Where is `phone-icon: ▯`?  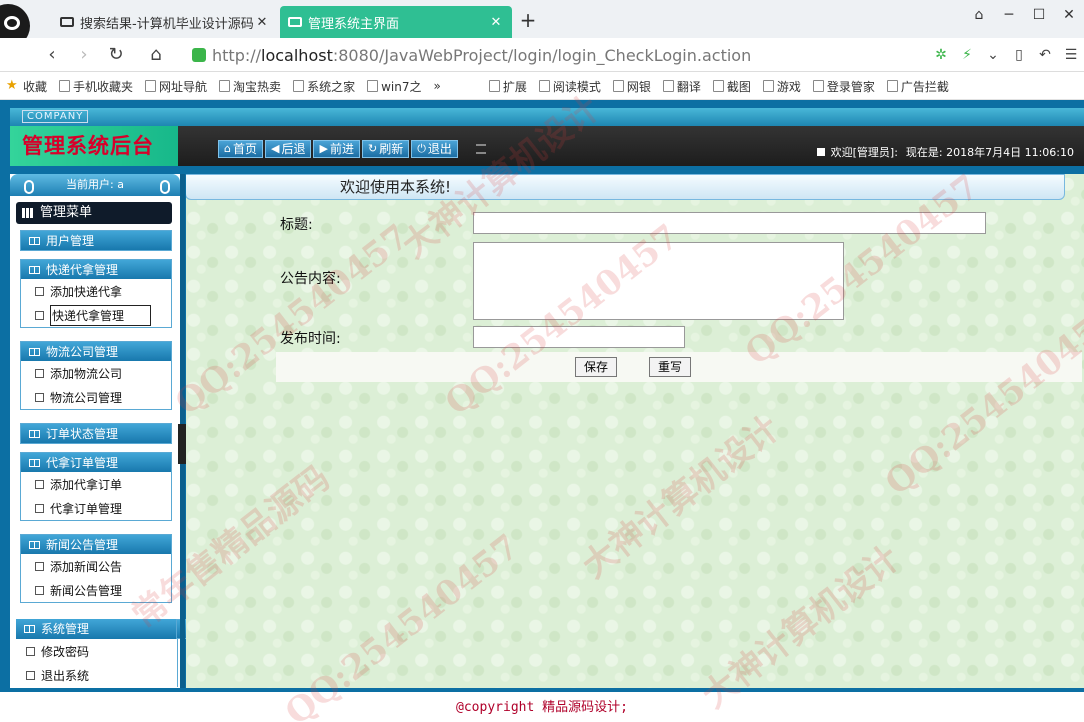 phone-icon: ▯ is located at coordinates (1019, 55).